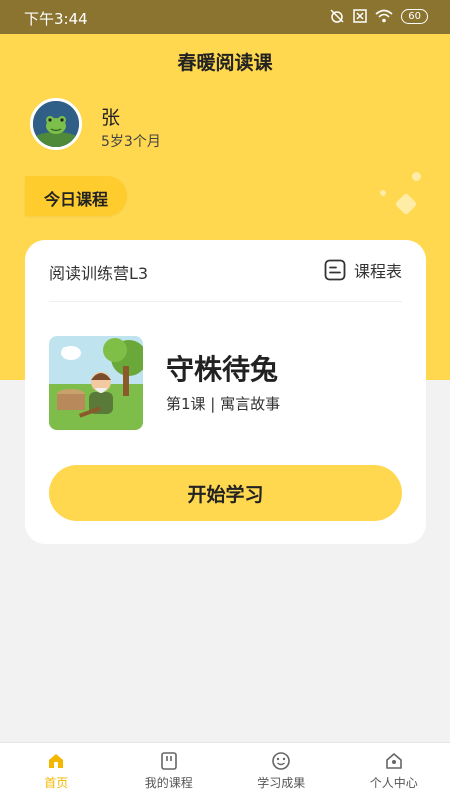 The image size is (450, 801). Describe the element at coordinates (169, 761) in the screenshot. I see `course-book-icon` at that location.